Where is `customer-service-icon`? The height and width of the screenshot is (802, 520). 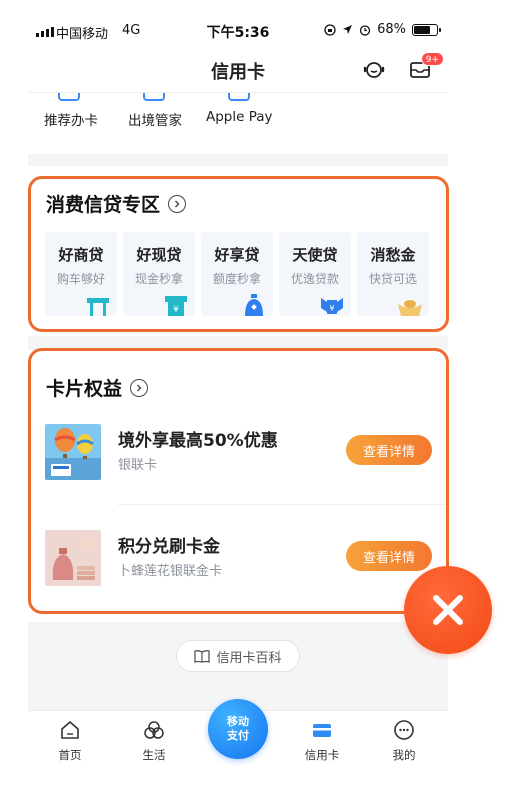 customer-service-icon is located at coordinates (374, 70).